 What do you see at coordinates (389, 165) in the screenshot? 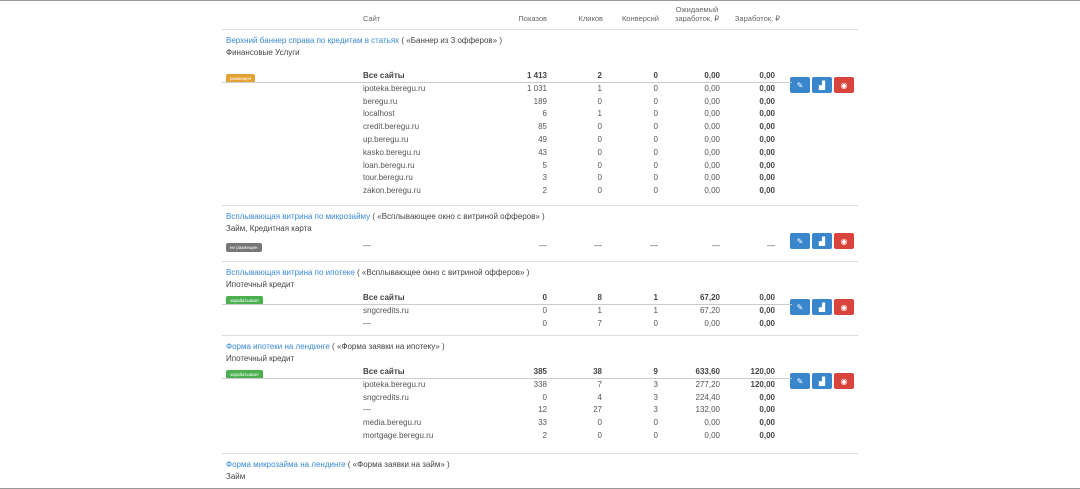
I see `site-cell: loan.beregu.ru` at bounding box center [389, 165].